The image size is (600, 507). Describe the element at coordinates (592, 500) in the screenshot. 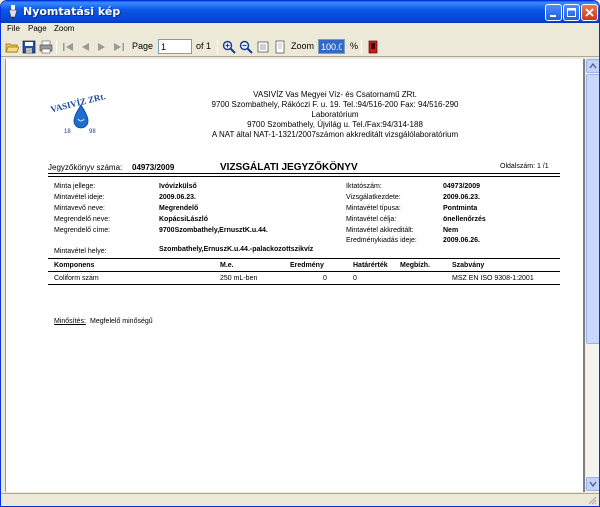

I see `resize-grip-icon` at that location.